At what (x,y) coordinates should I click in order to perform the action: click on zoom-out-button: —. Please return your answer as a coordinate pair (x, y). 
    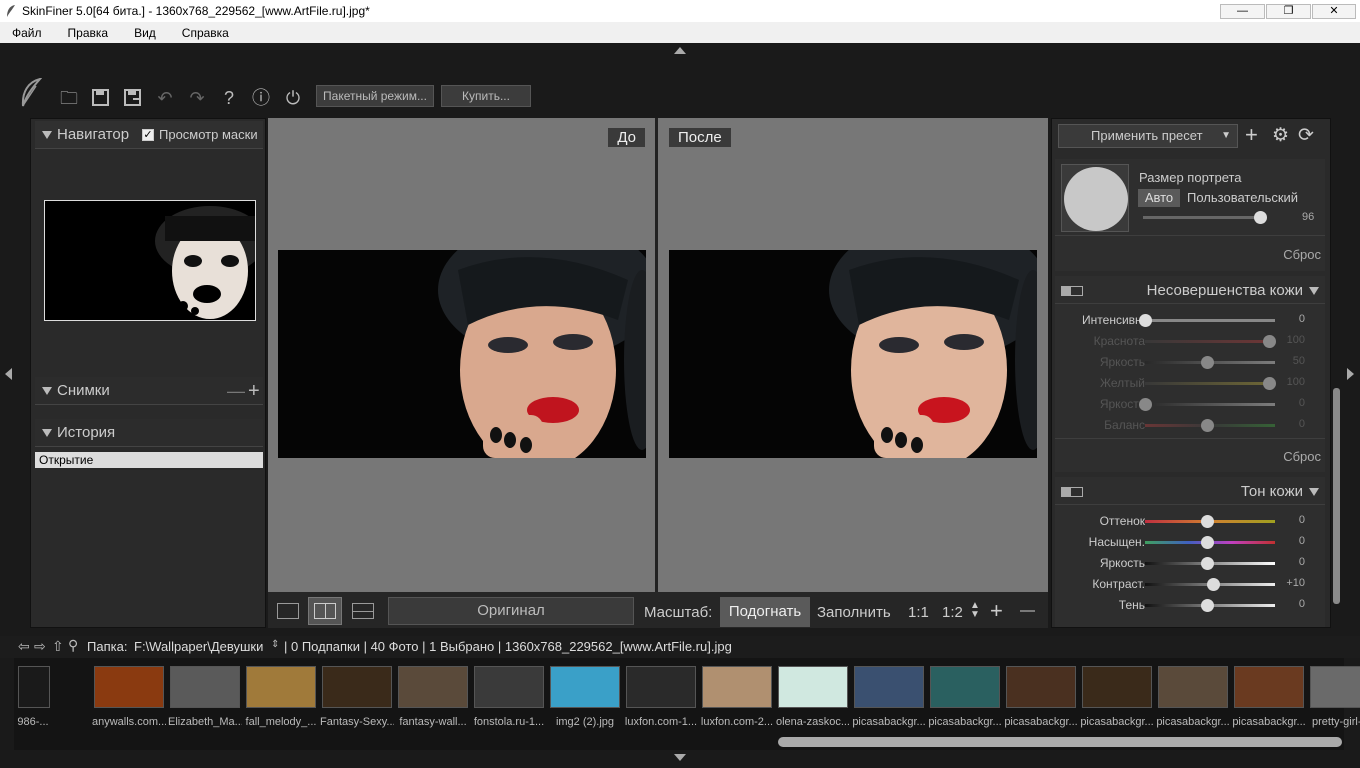
    Looking at the image, I should click on (1027, 610).